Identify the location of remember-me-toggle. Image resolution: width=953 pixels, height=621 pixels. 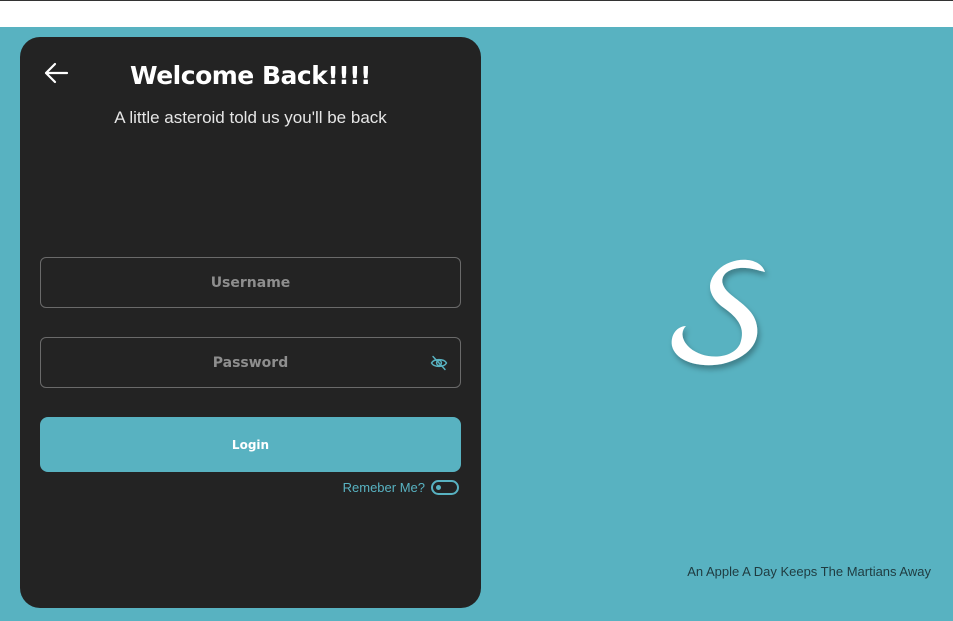
(445, 487).